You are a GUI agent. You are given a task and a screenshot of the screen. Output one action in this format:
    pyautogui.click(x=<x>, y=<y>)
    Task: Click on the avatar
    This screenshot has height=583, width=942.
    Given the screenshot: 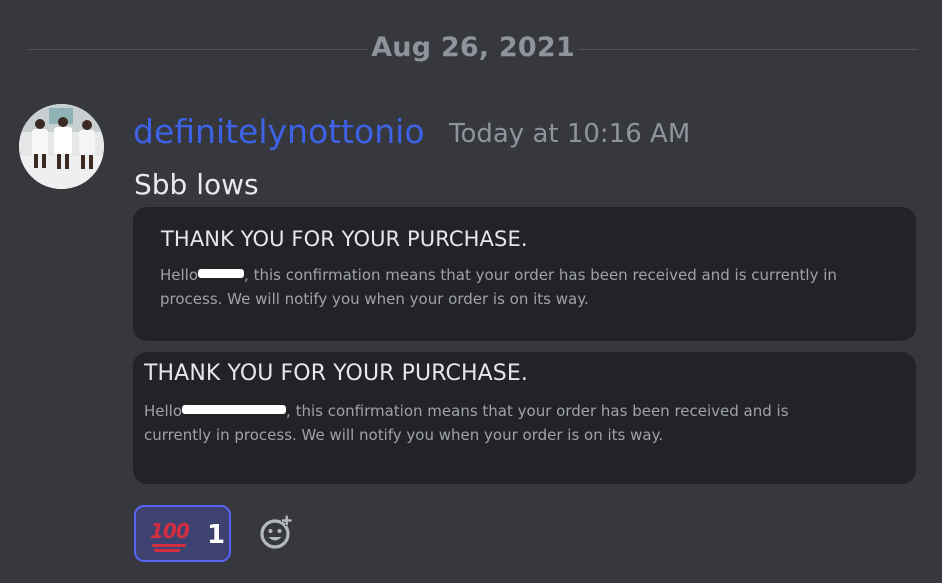 What is the action you would take?
    pyautogui.click(x=61, y=146)
    